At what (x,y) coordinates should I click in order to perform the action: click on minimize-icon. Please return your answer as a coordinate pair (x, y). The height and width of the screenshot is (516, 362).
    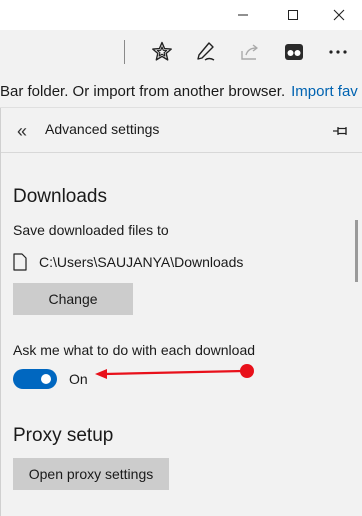
    Looking at the image, I should click on (243, 15).